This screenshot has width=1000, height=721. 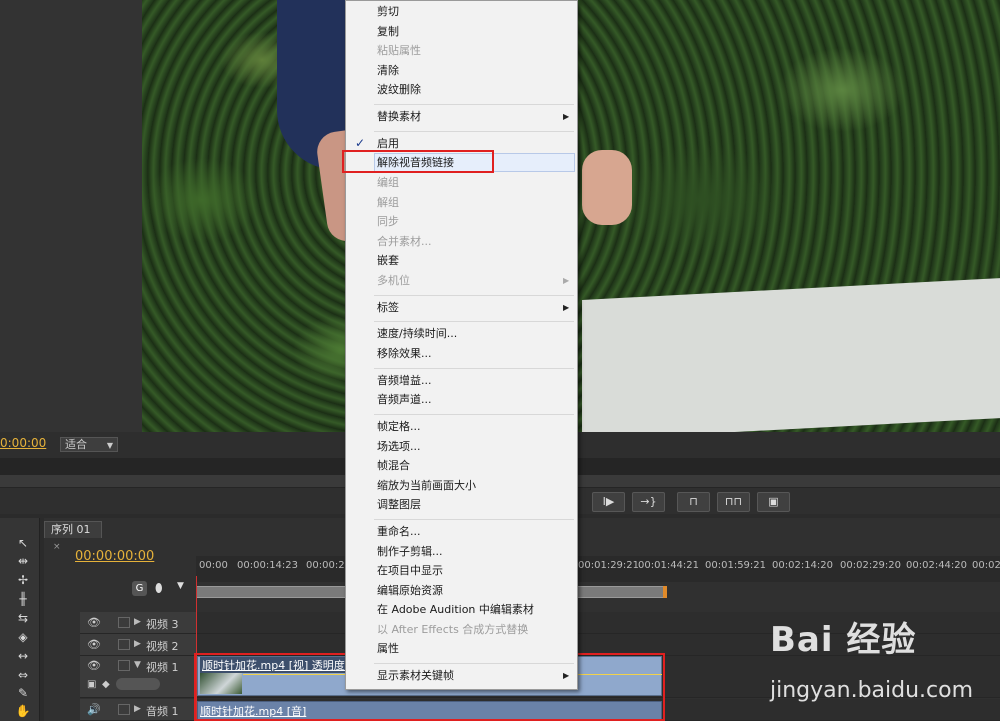 I want to click on menu-item-cut: 剪切, so click(x=388, y=12).